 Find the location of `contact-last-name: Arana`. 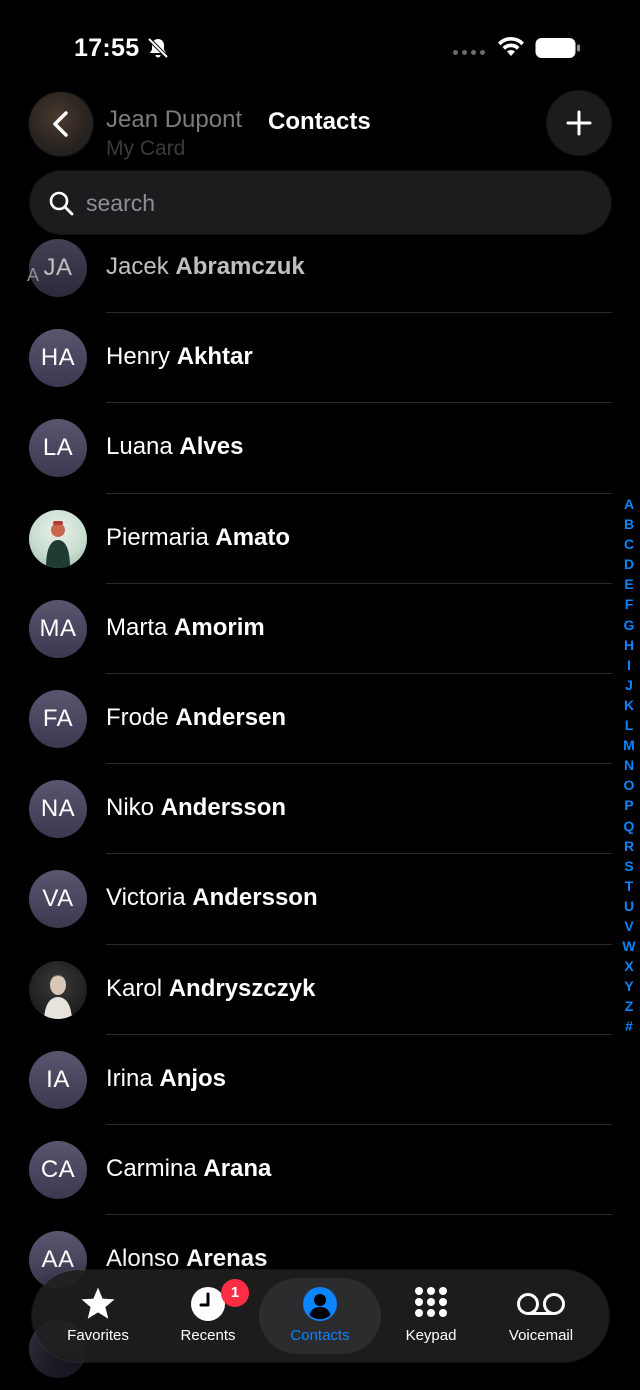

contact-last-name: Arana is located at coordinates (237, 1168).